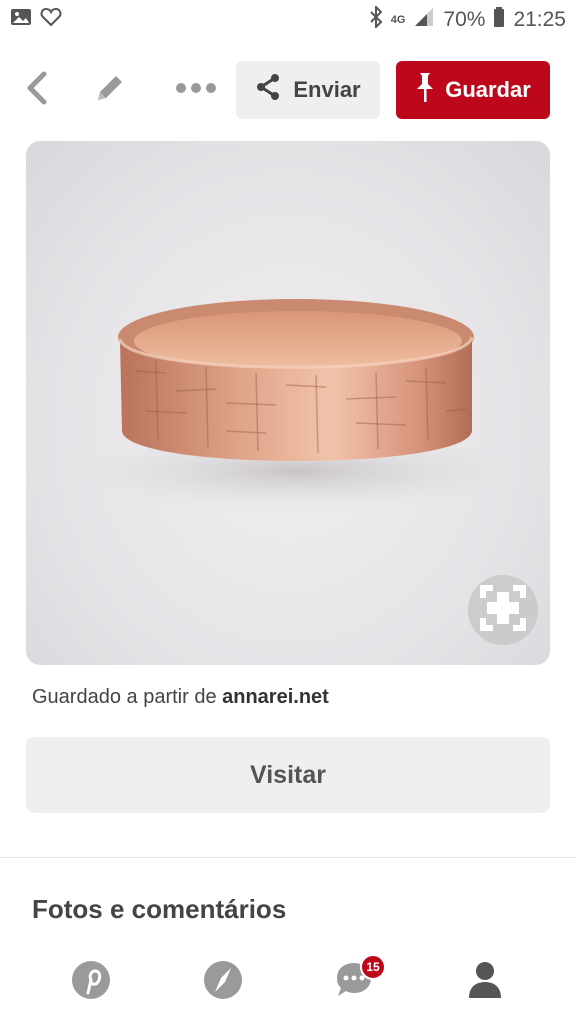  What do you see at coordinates (288, 20) in the screenshot?
I see `status-bar: 4G 70% 21:25` at bounding box center [288, 20].